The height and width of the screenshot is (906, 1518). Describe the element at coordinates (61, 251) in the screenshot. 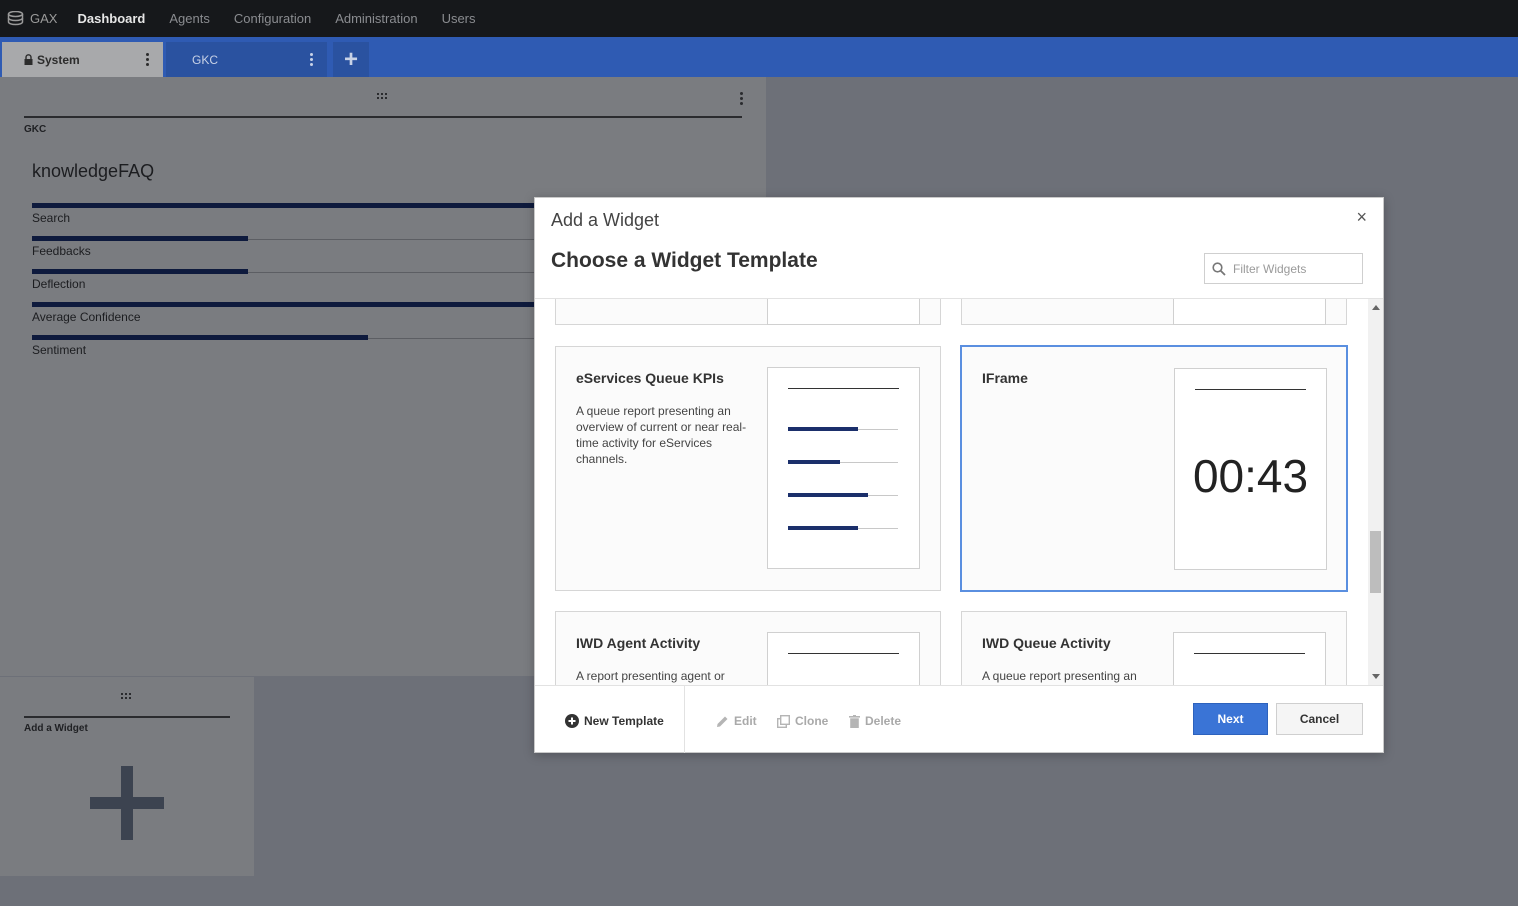

I see `kpi-label-feedbacks: Feedbacks` at that location.